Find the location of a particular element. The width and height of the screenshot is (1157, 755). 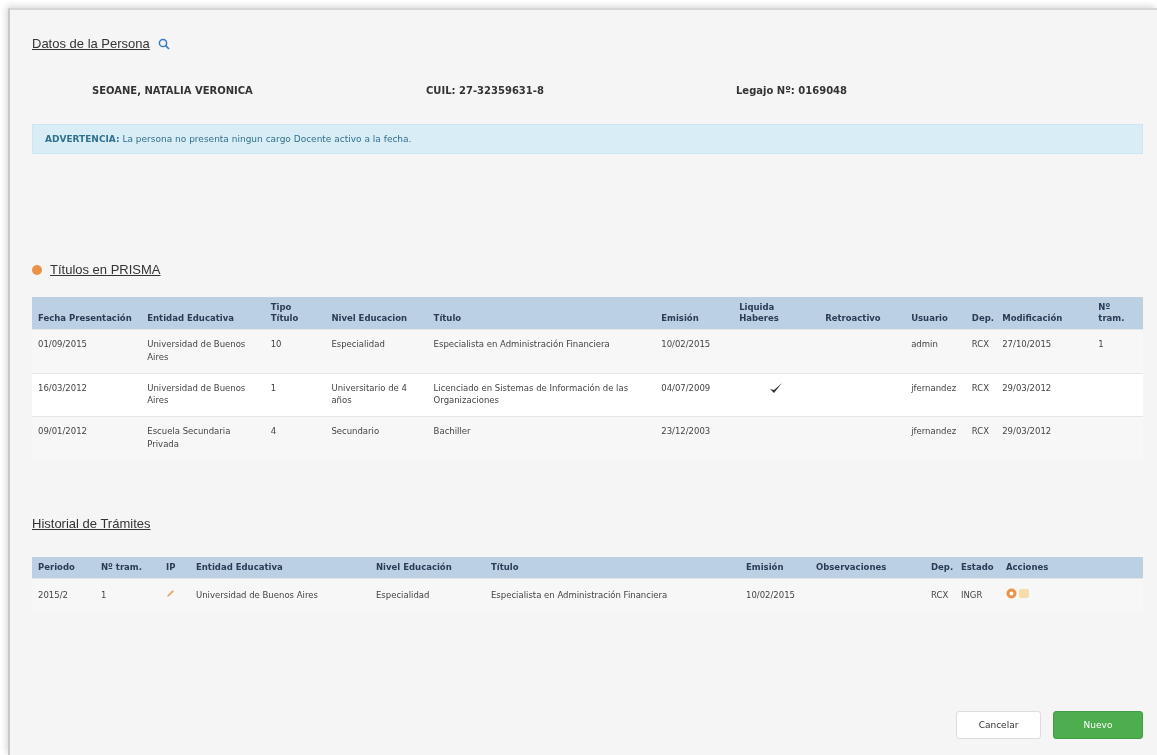

table-cell: 10 is located at coordinates (295, 351).